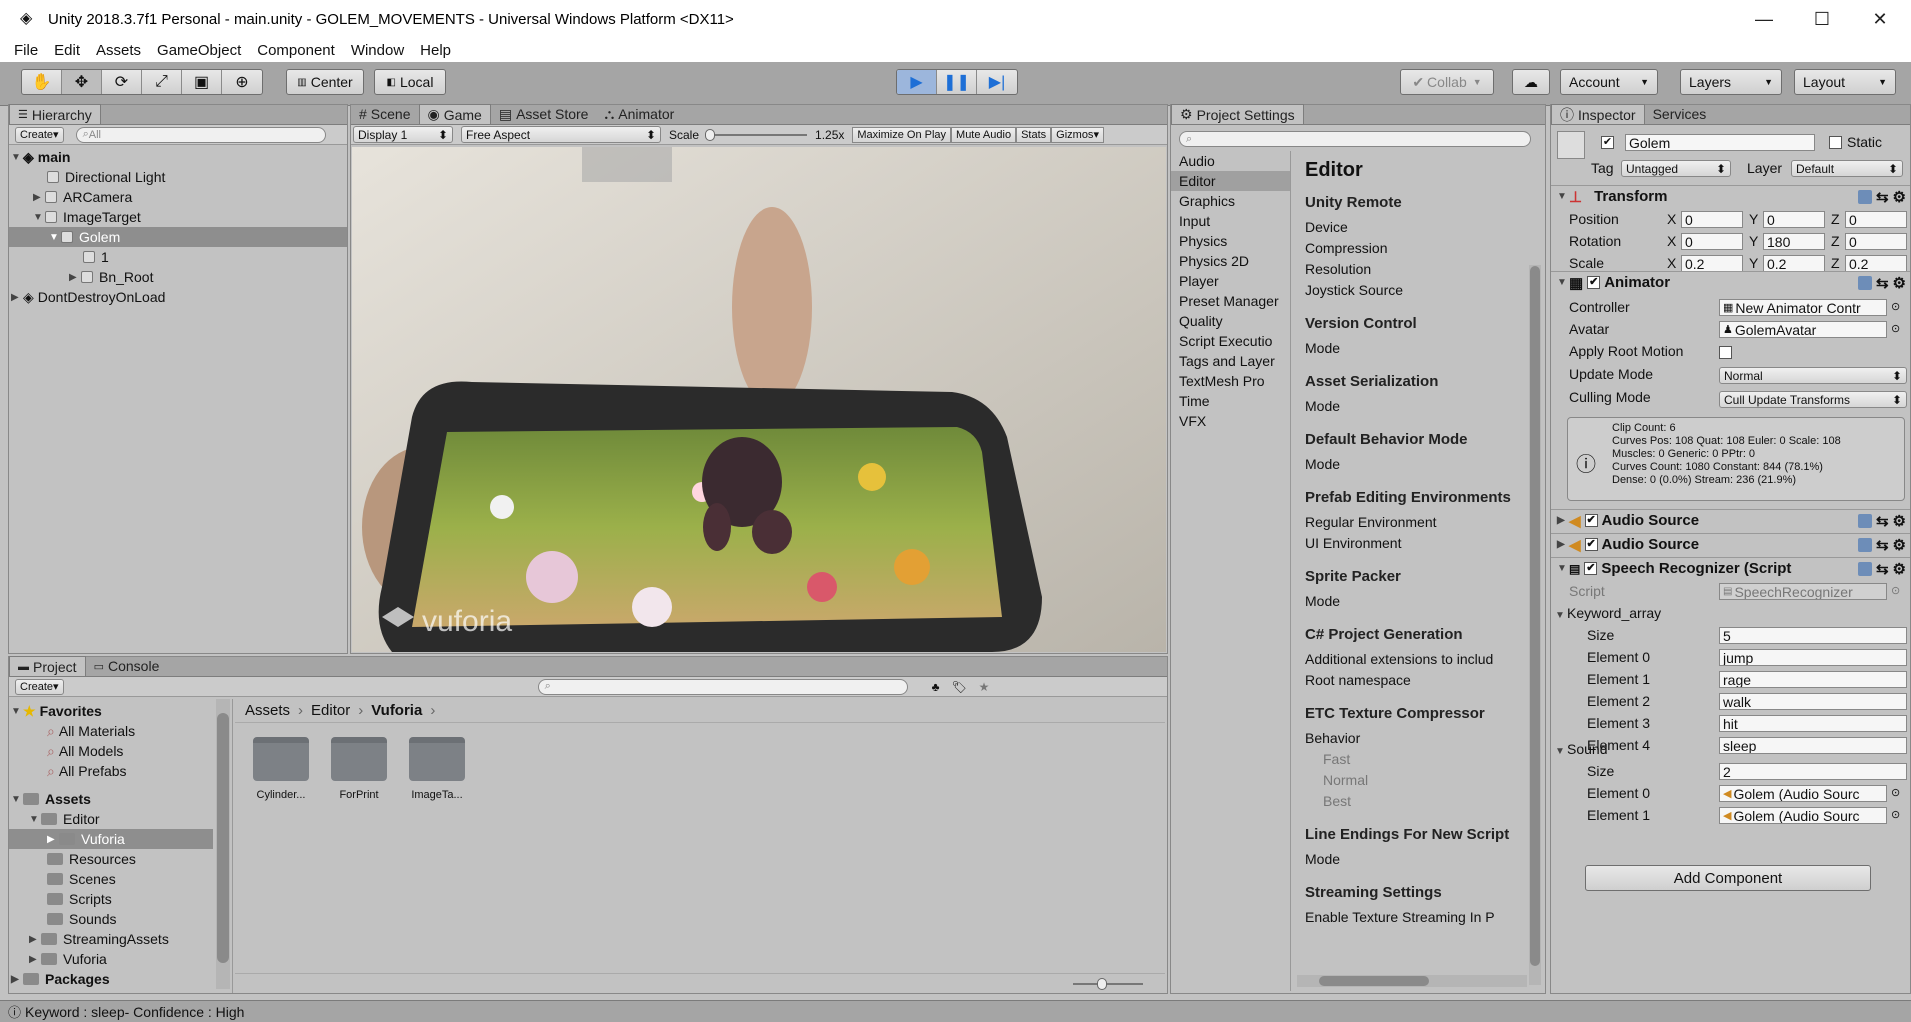 The width and height of the screenshot is (1911, 1022). I want to click on settings-hscrollbar, so click(1412, 981).